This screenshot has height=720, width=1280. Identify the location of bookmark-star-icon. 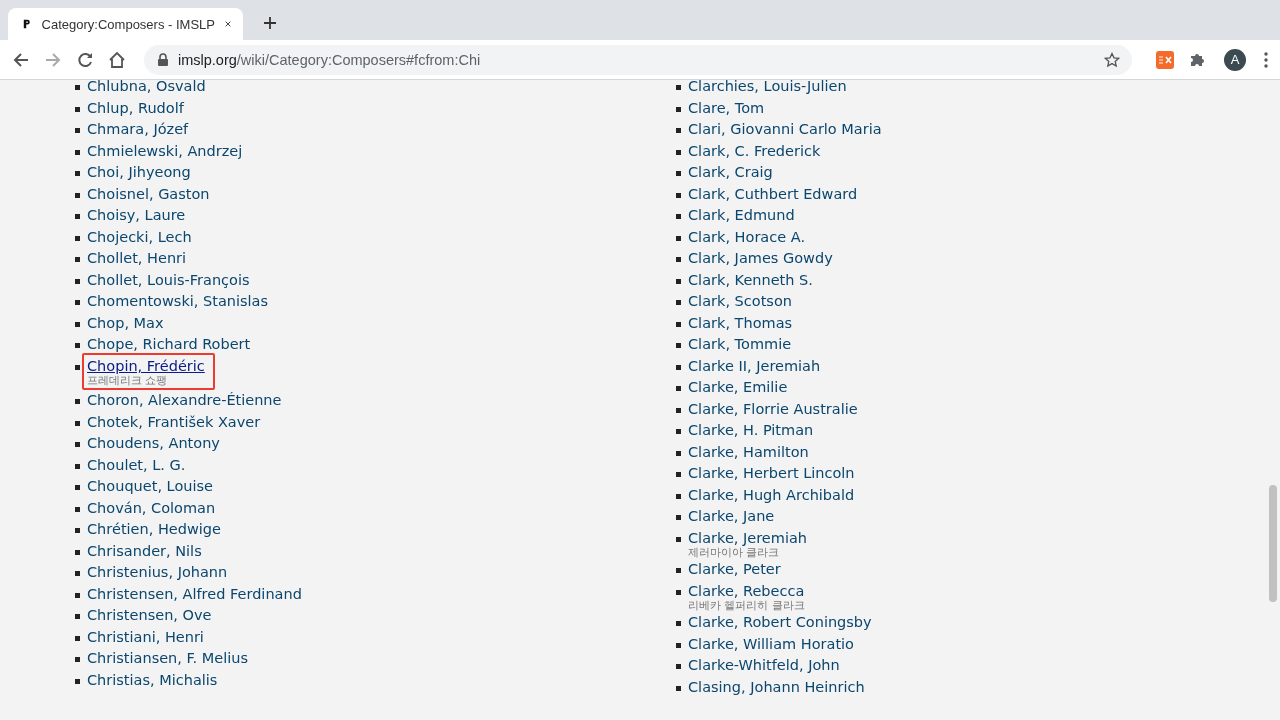
(1112, 59).